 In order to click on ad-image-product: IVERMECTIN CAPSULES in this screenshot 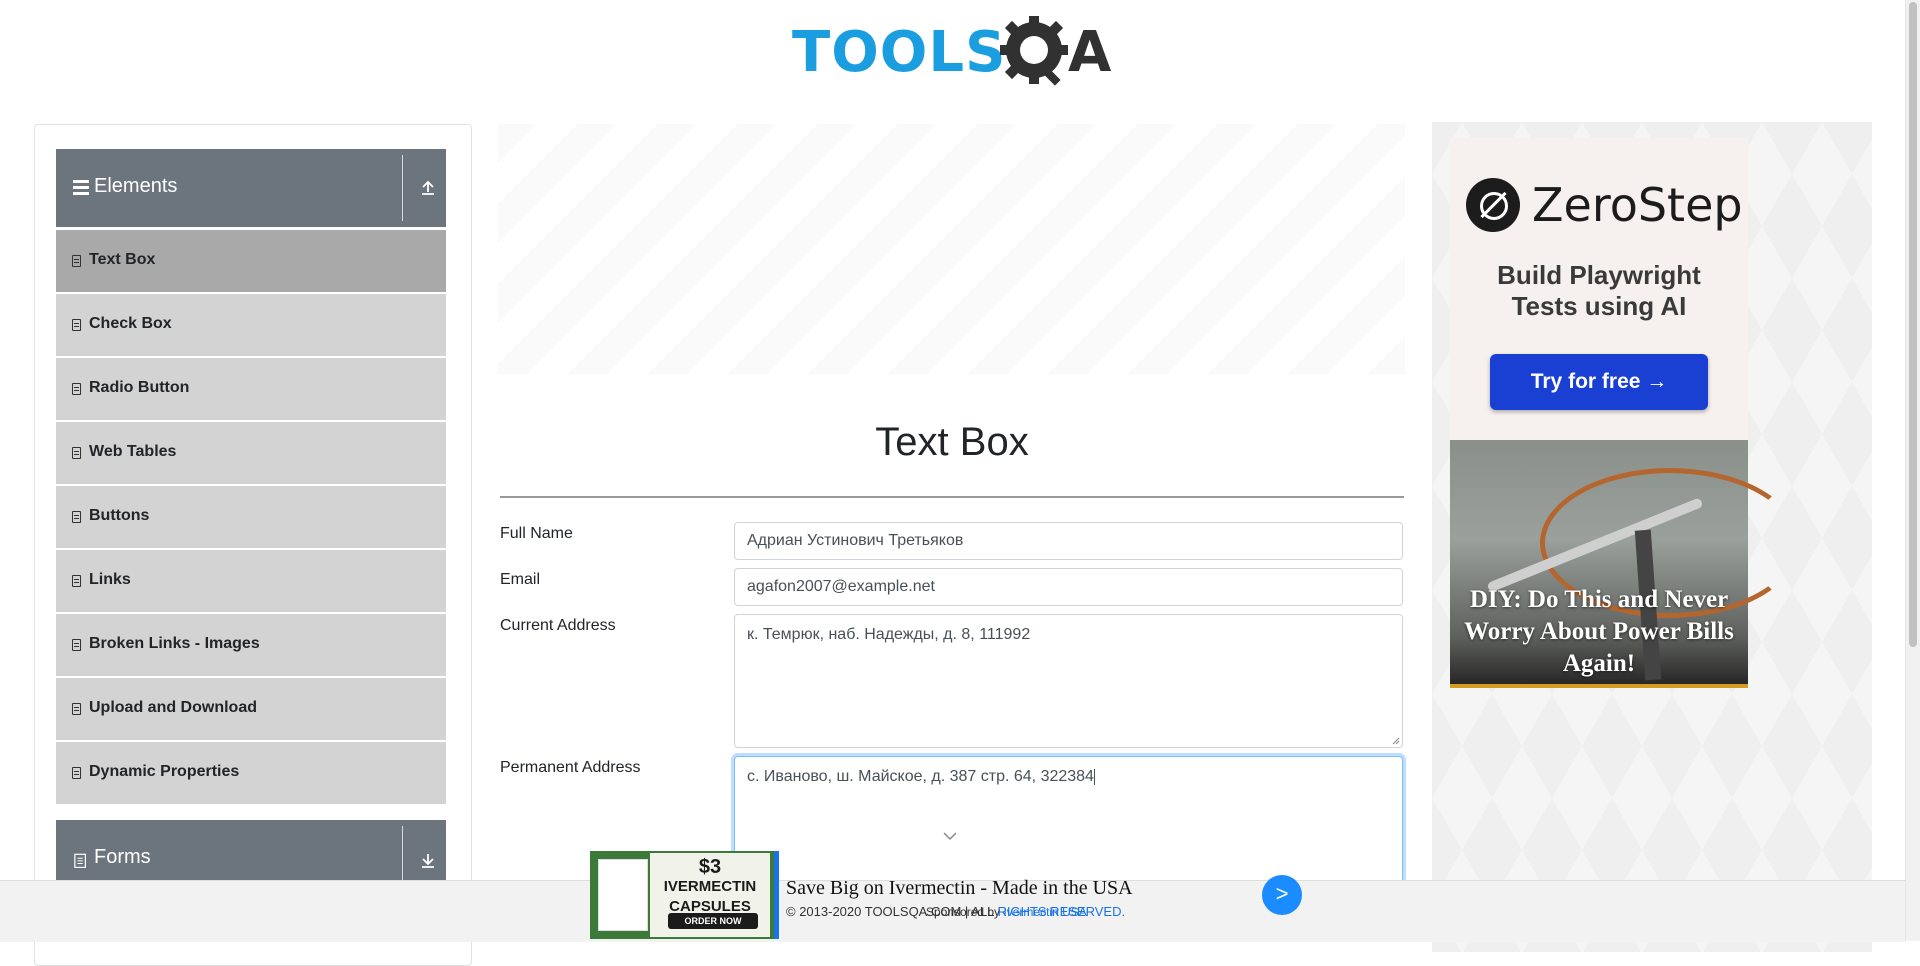, I will do `click(710, 896)`.